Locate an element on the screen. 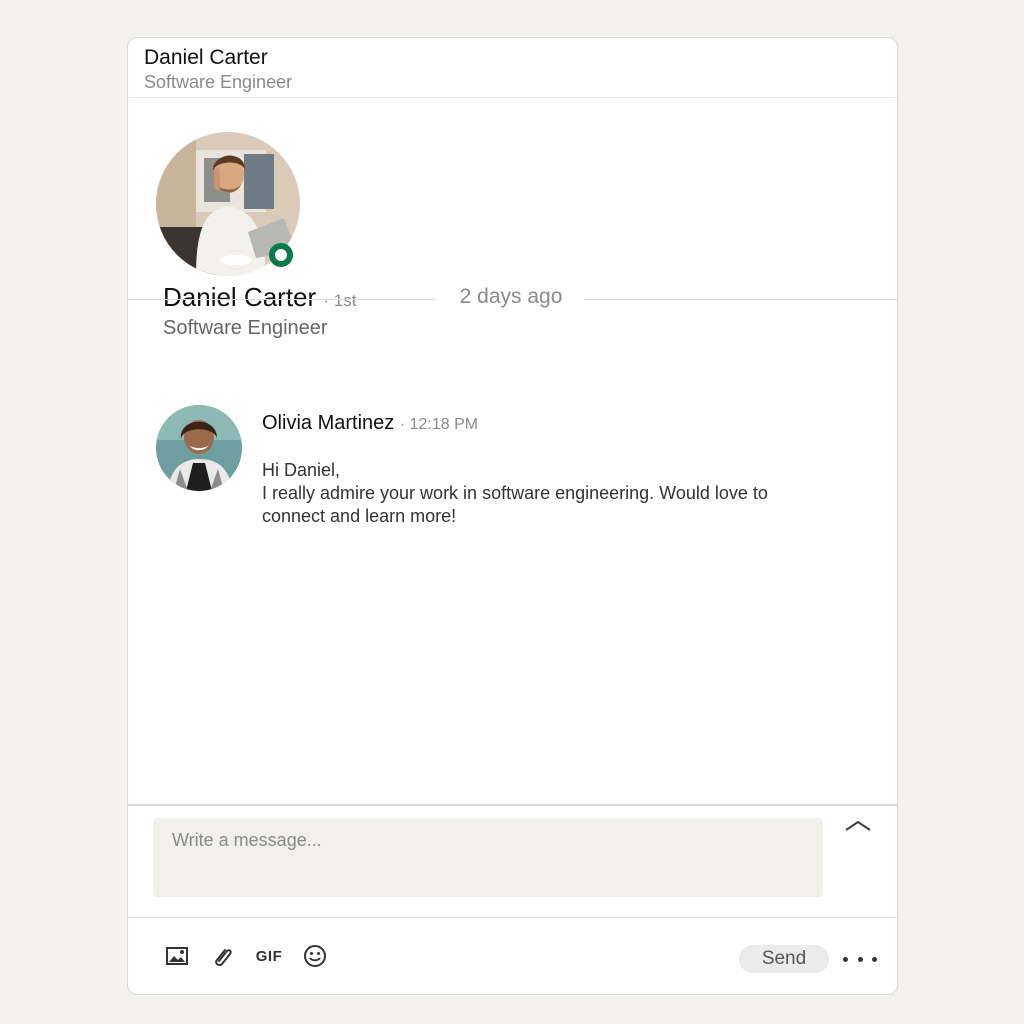 The image size is (1024, 1024). emoji-icon is located at coordinates (315, 956).